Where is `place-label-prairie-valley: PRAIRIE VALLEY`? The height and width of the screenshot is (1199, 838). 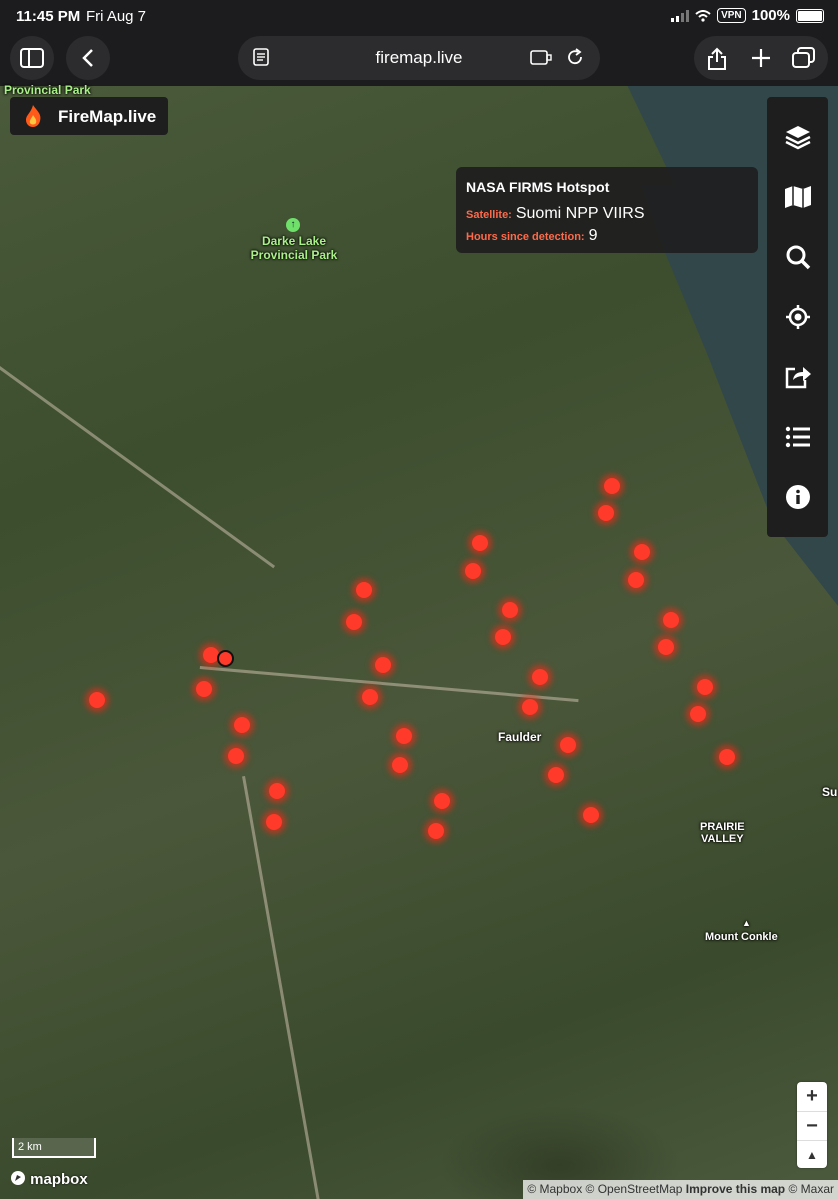 place-label-prairie-valley: PRAIRIE VALLEY is located at coordinates (722, 833).